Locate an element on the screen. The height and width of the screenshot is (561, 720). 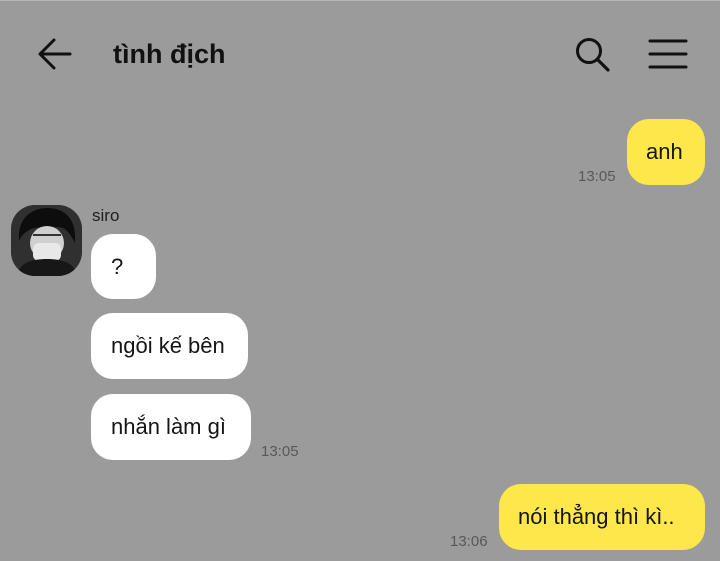
hamburger-menu-icon is located at coordinates (668, 54).